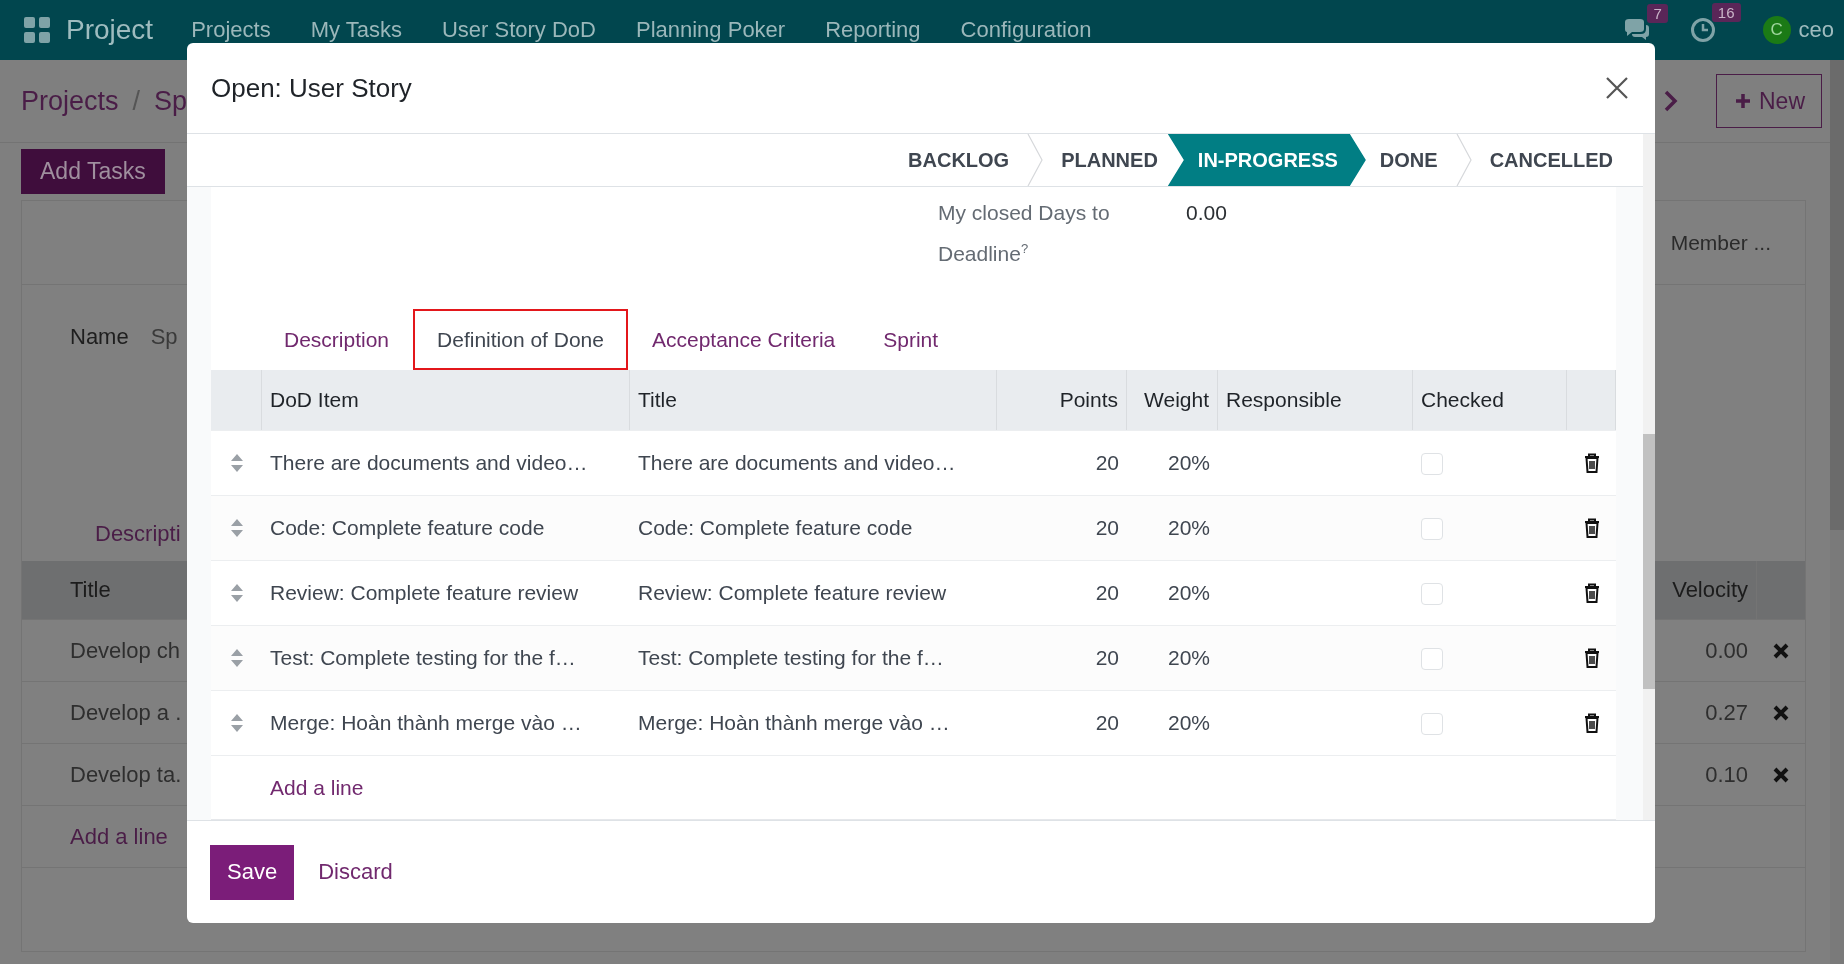 The image size is (1844, 964). What do you see at coordinates (37, 30) in the screenshot?
I see `apps-icon` at bounding box center [37, 30].